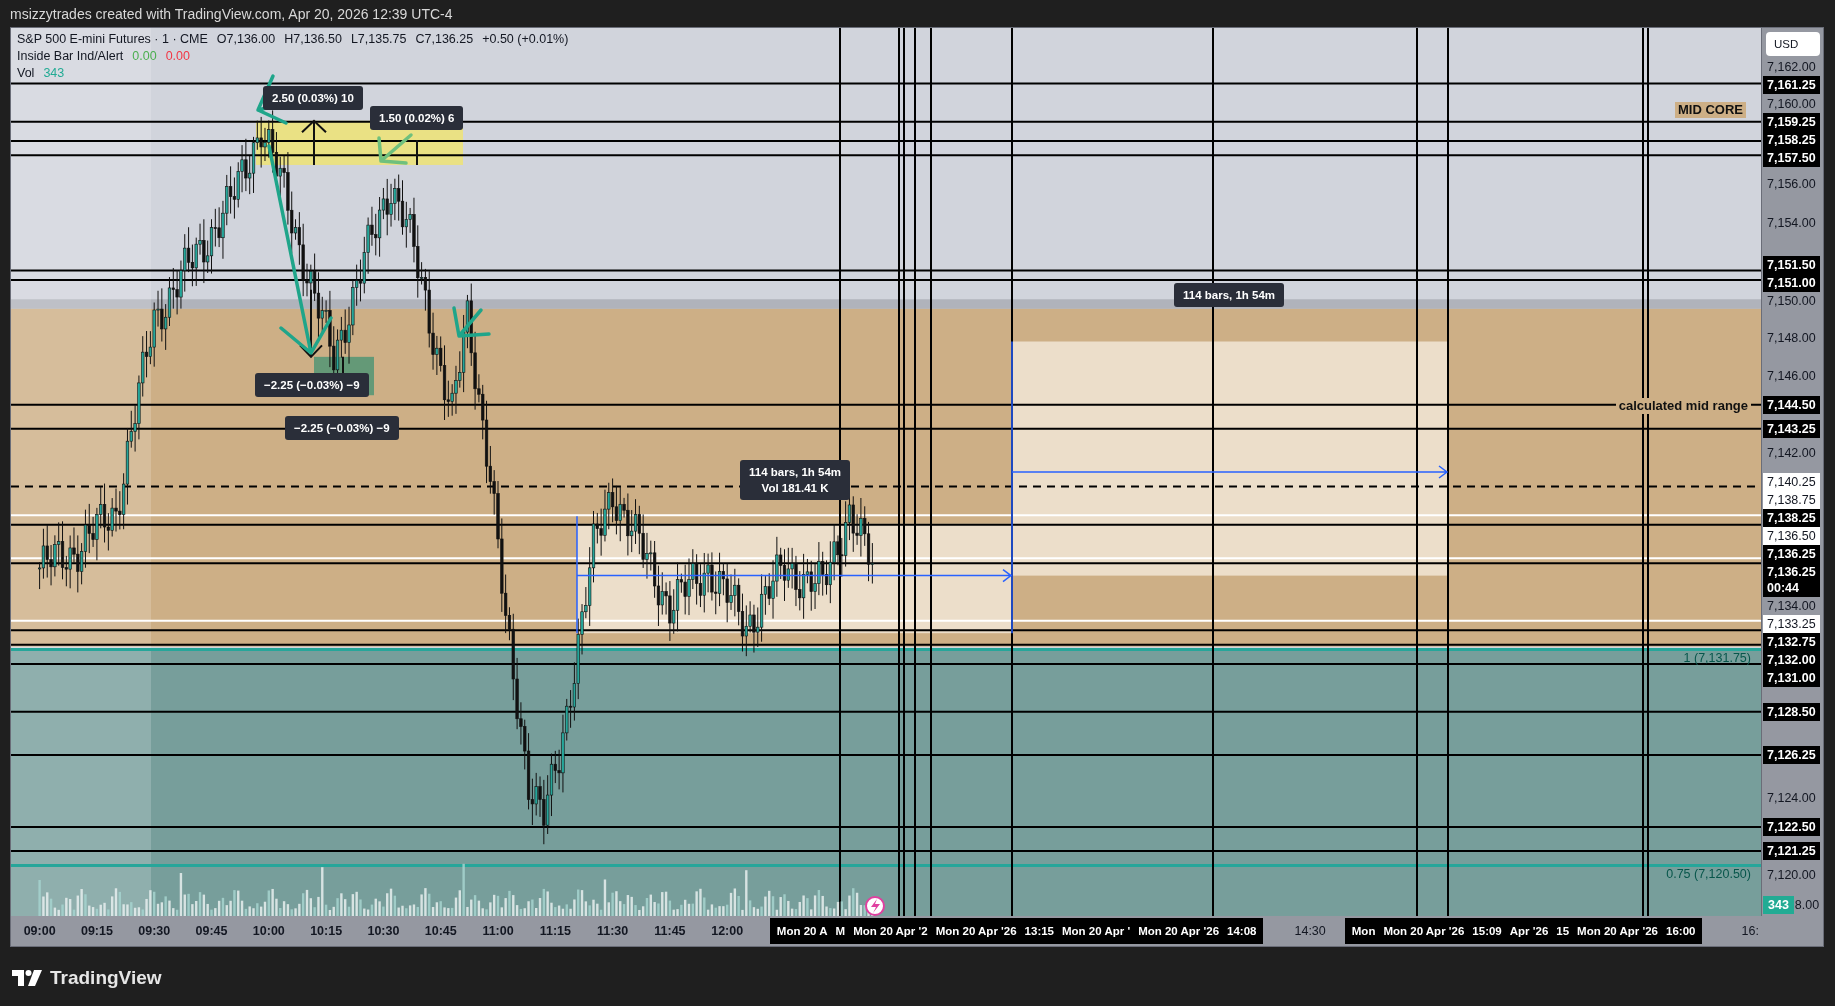  Describe the element at coordinates (498, 931) in the screenshot. I see `time-label: 11:00` at that location.